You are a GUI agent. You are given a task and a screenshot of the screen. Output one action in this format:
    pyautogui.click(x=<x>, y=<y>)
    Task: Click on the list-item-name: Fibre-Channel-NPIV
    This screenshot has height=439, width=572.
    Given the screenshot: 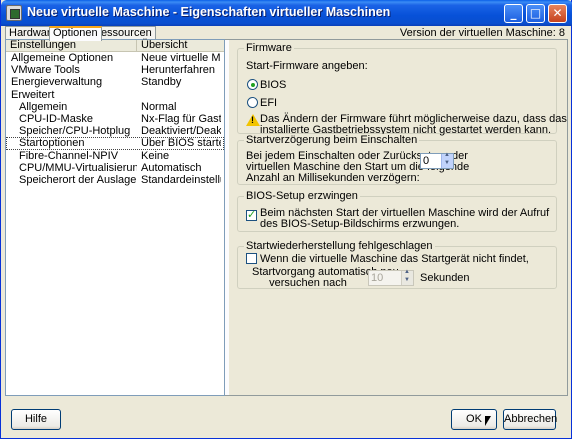 What is the action you would take?
    pyautogui.click(x=69, y=155)
    